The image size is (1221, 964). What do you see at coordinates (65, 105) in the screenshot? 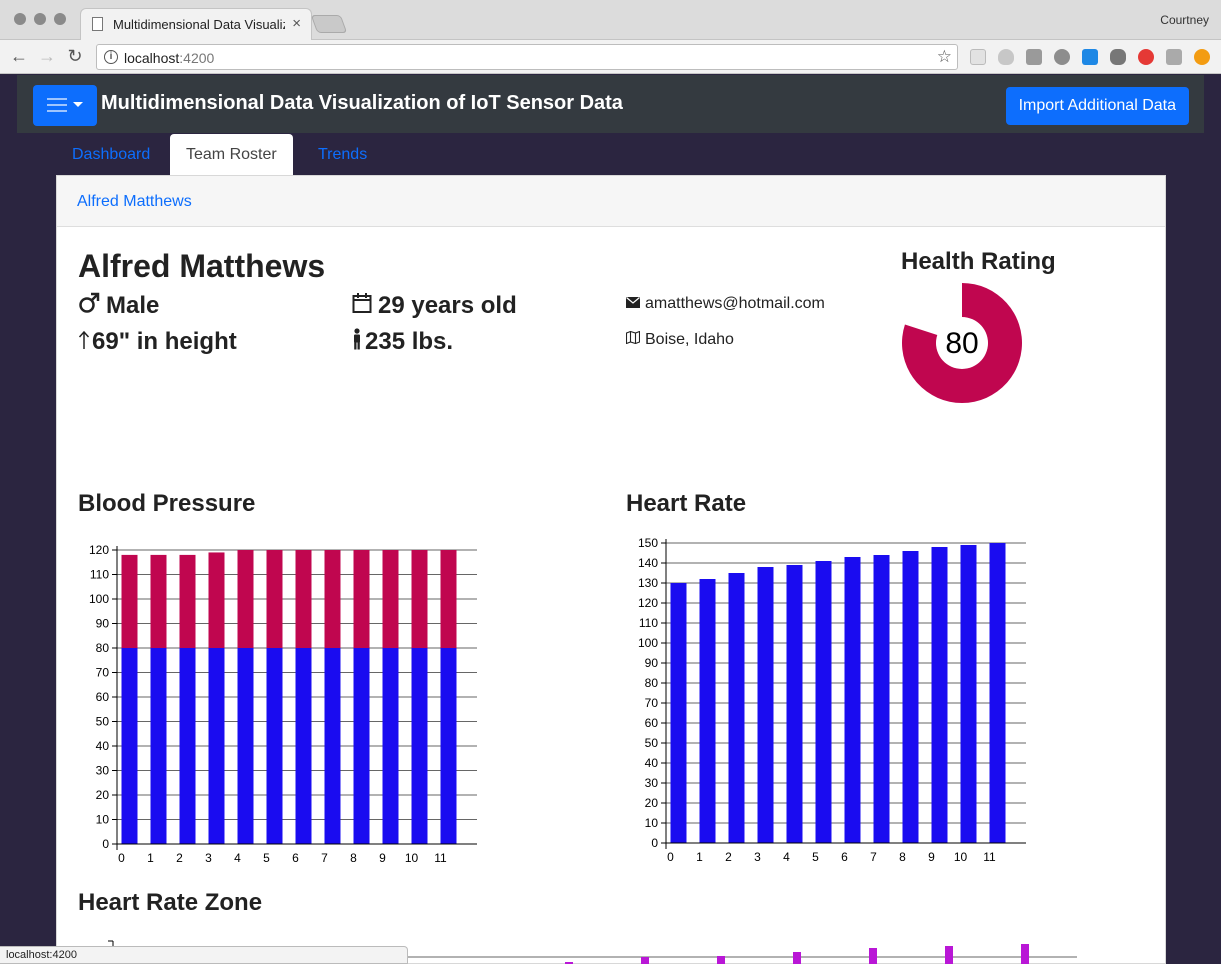
I see `menu-dropdown-button` at bounding box center [65, 105].